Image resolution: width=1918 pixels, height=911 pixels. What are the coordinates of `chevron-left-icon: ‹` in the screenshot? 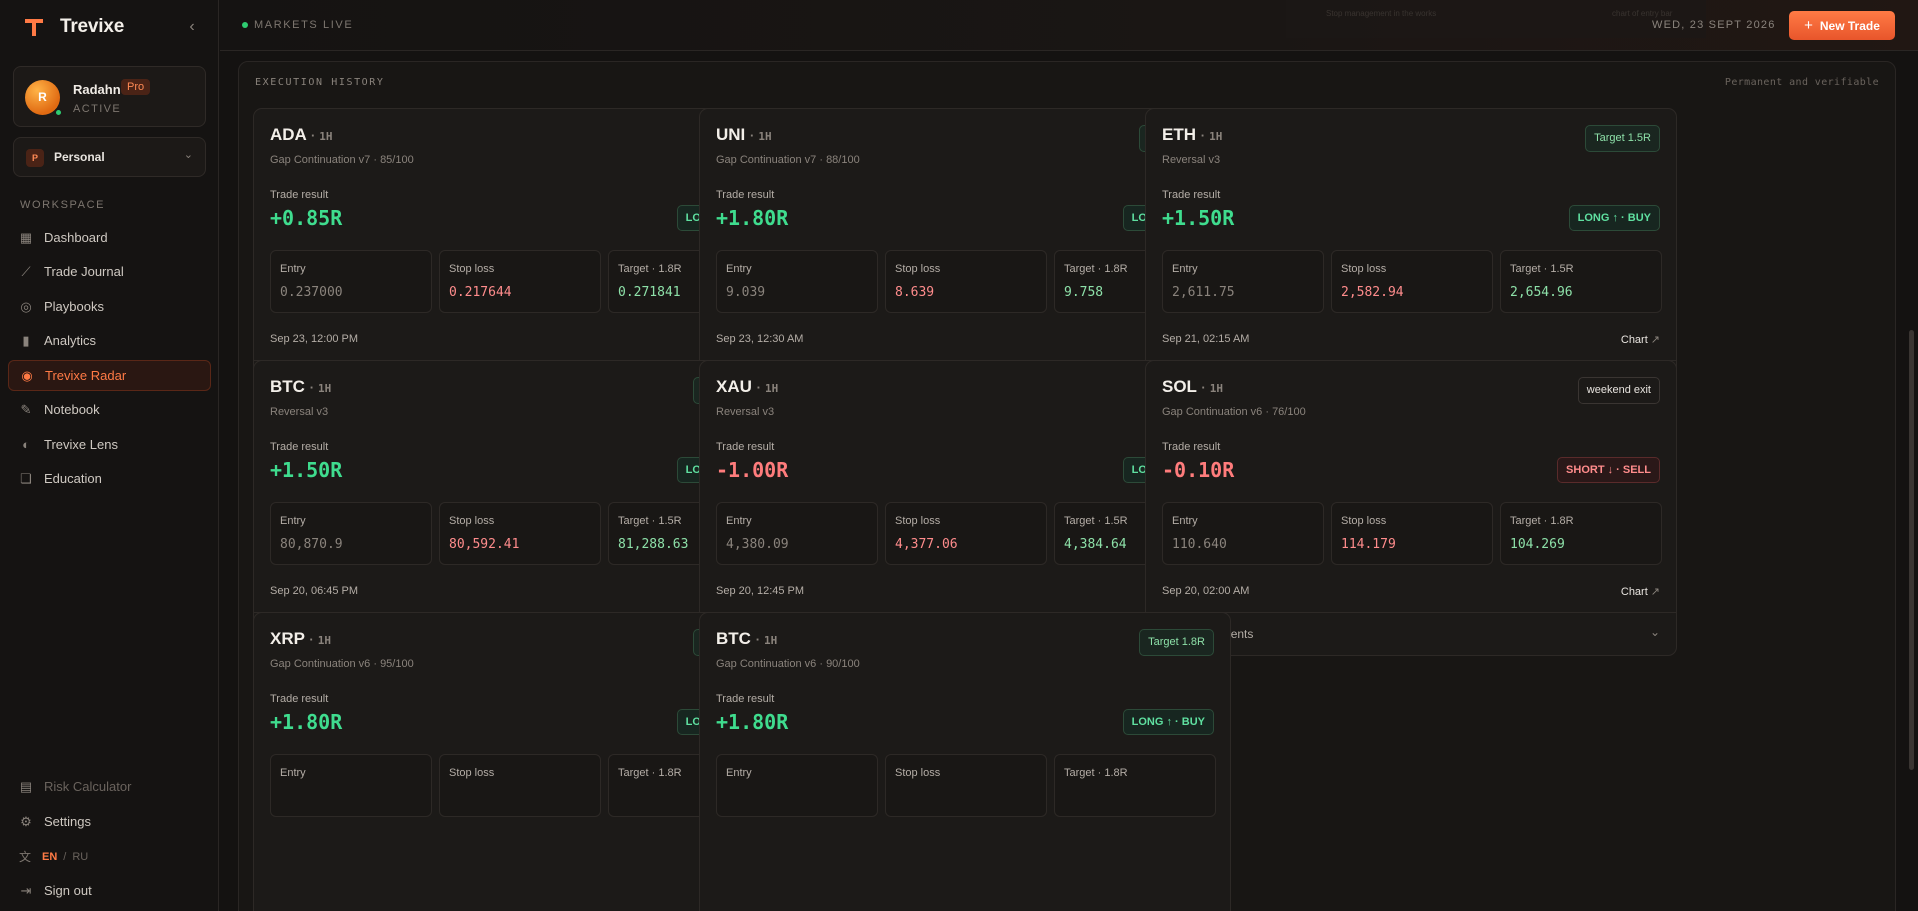 It's located at (192, 26).